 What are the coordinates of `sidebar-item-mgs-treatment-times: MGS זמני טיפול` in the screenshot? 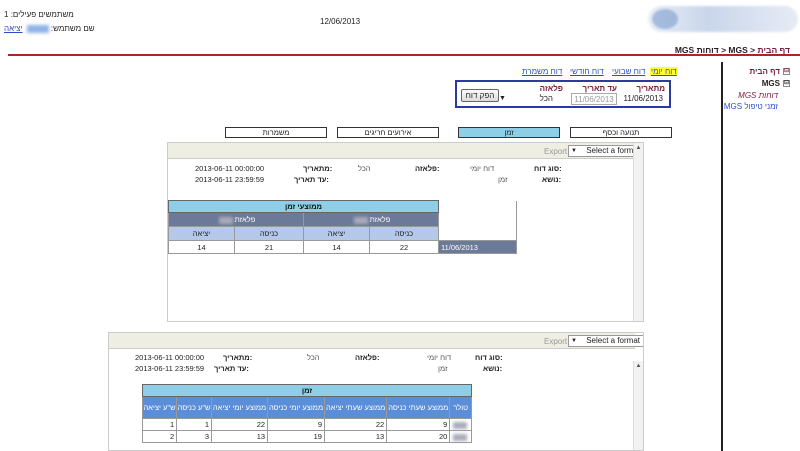 It's located at (751, 106).